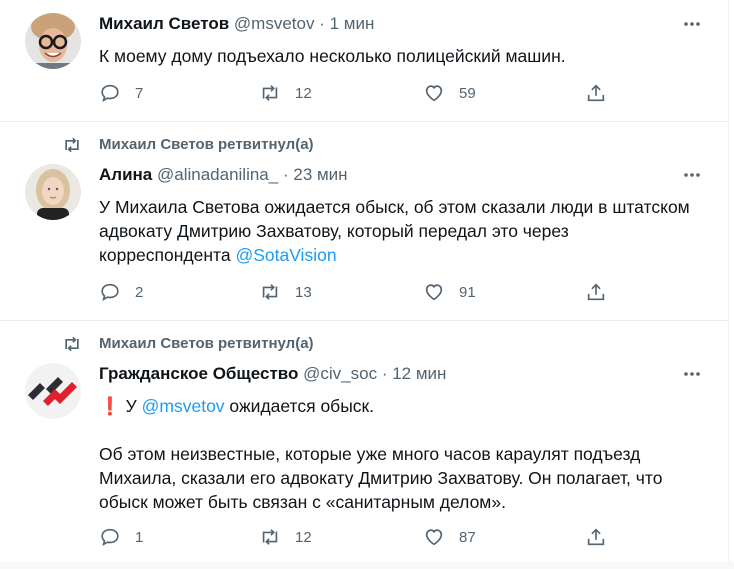 The width and height of the screenshot is (734, 569). Describe the element at coordinates (121, 93) in the screenshot. I see `reply-button: 7` at that location.